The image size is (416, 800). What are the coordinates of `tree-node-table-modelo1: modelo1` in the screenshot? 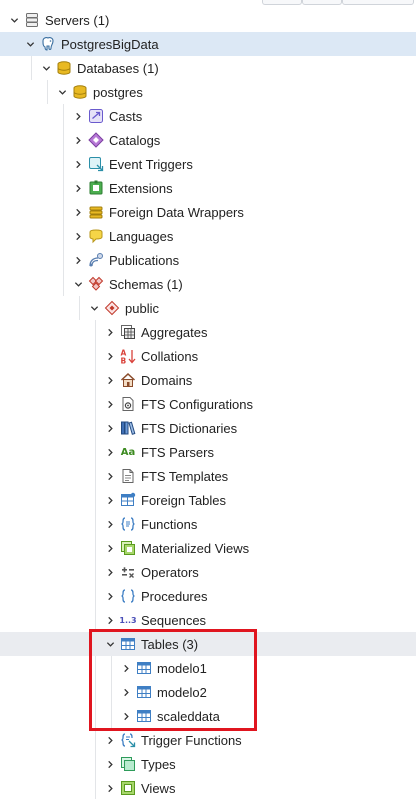 It's located at (208, 668).